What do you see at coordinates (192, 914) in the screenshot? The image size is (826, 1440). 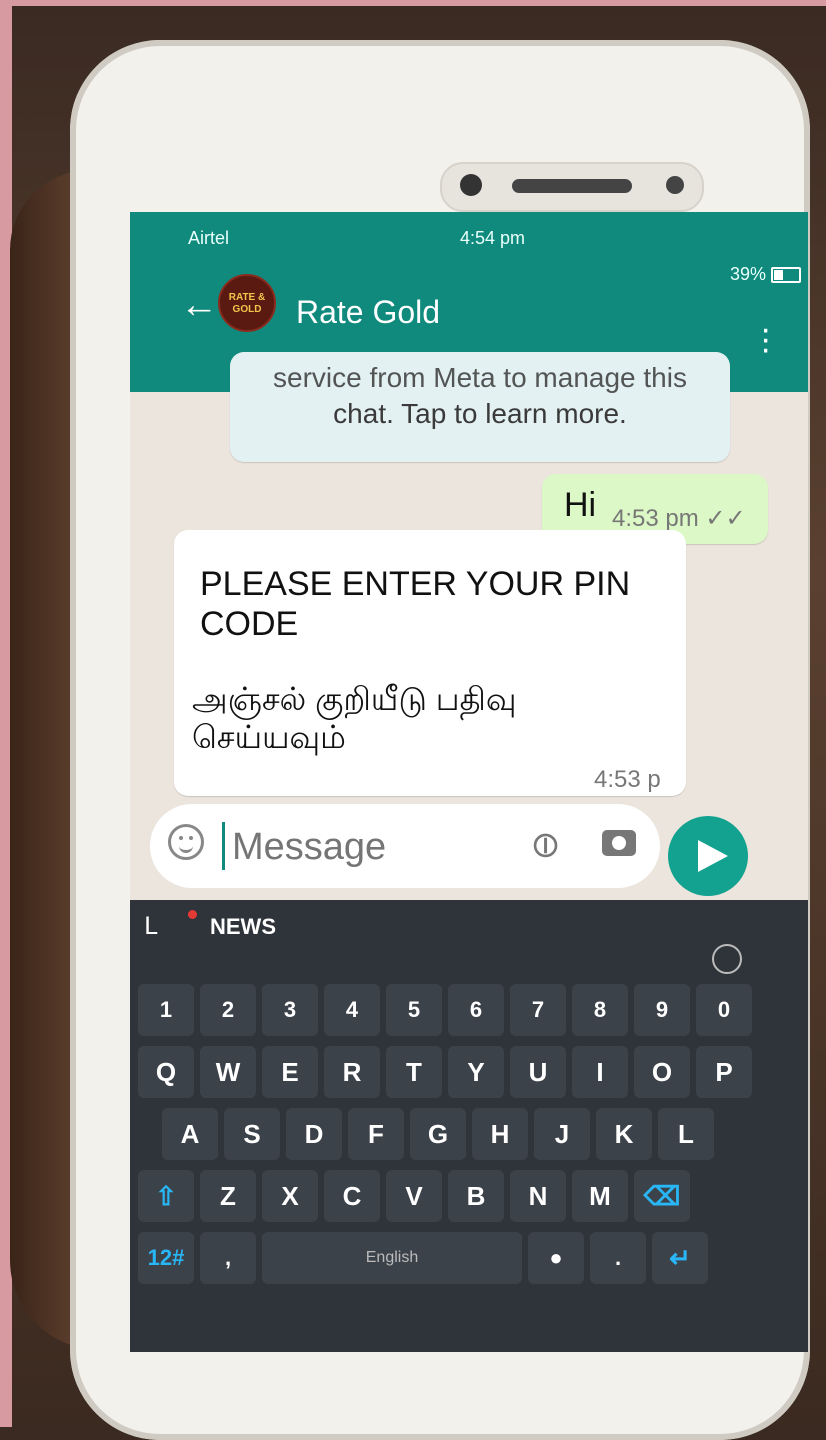 I see `notification-dot` at bounding box center [192, 914].